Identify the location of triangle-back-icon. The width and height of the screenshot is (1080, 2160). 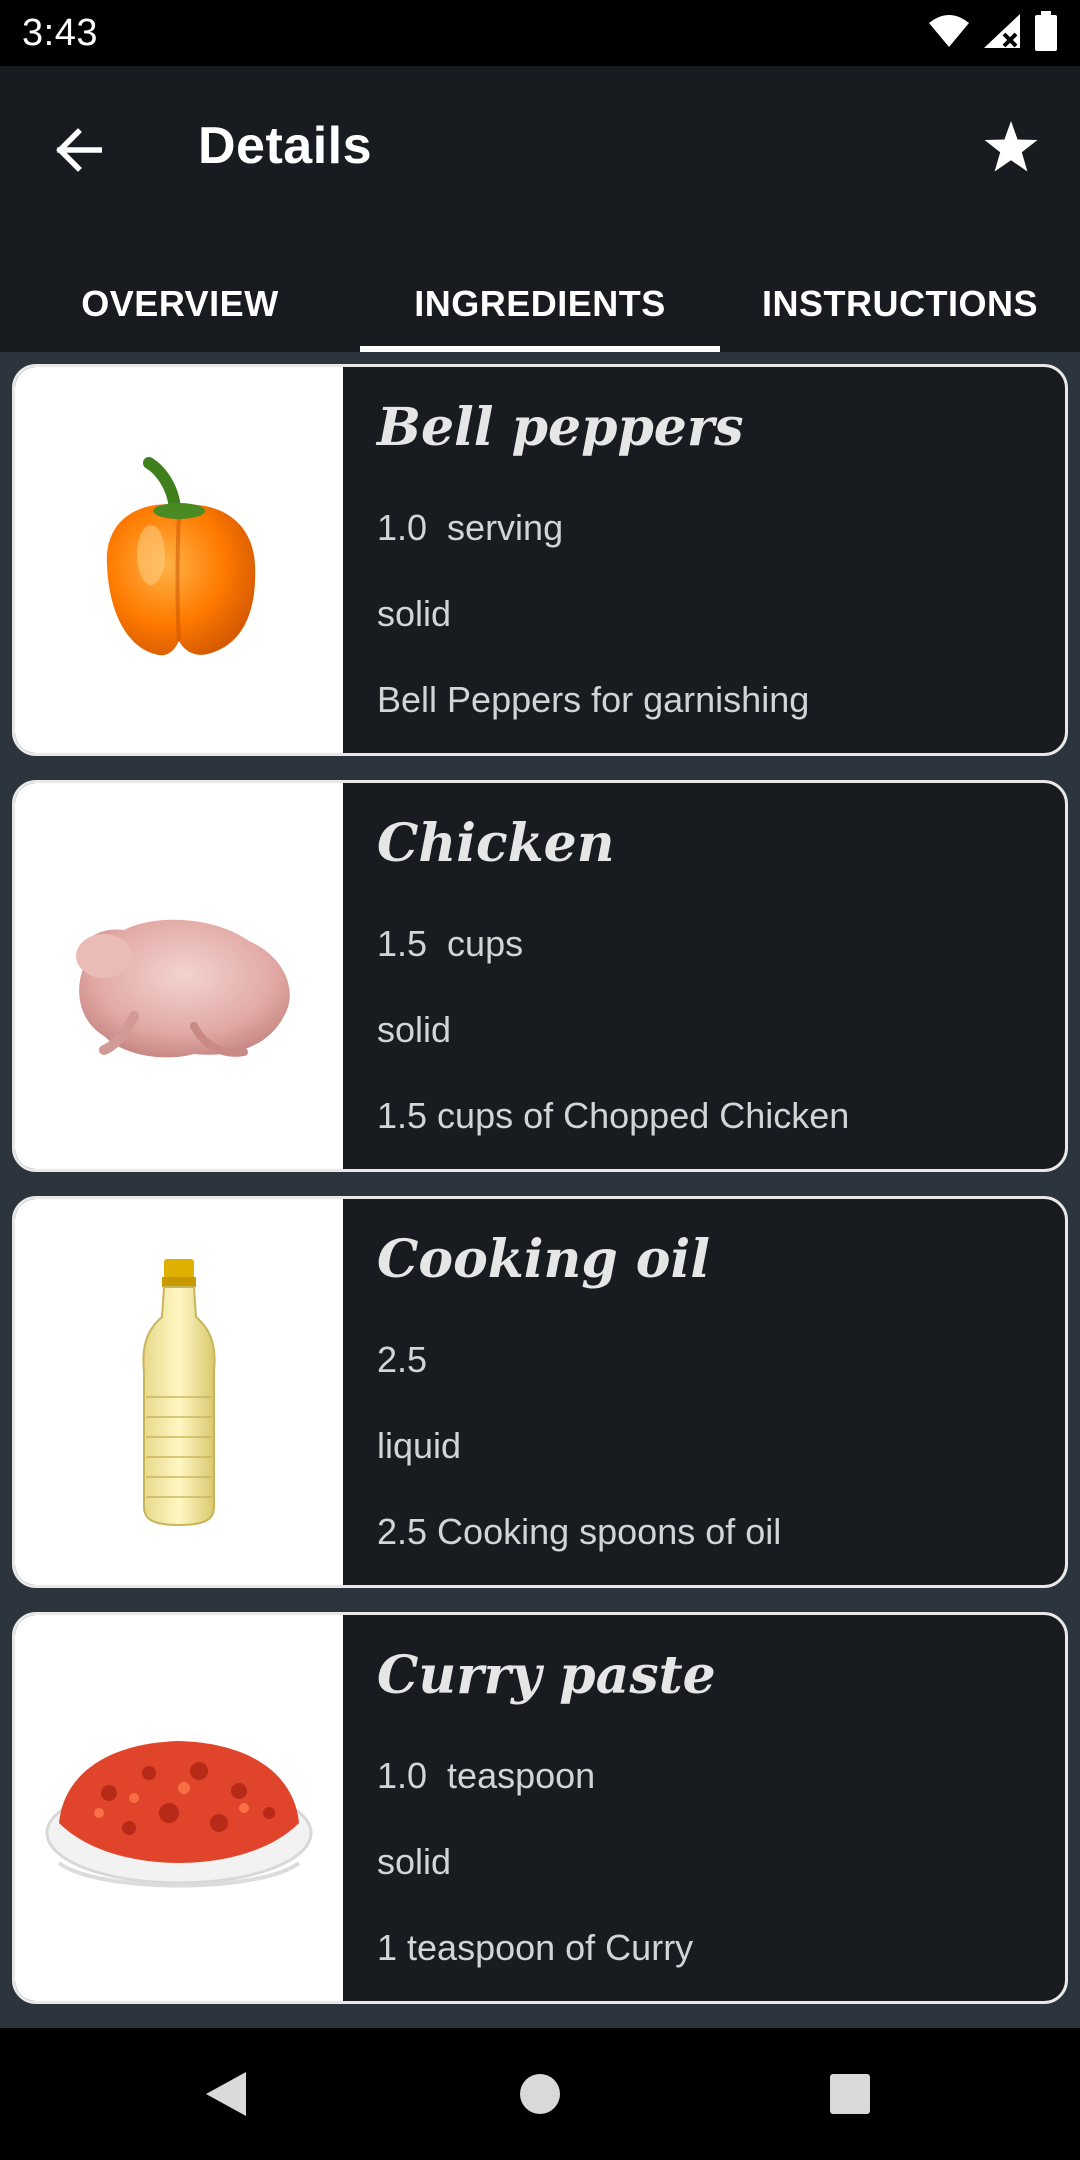
(226, 2094).